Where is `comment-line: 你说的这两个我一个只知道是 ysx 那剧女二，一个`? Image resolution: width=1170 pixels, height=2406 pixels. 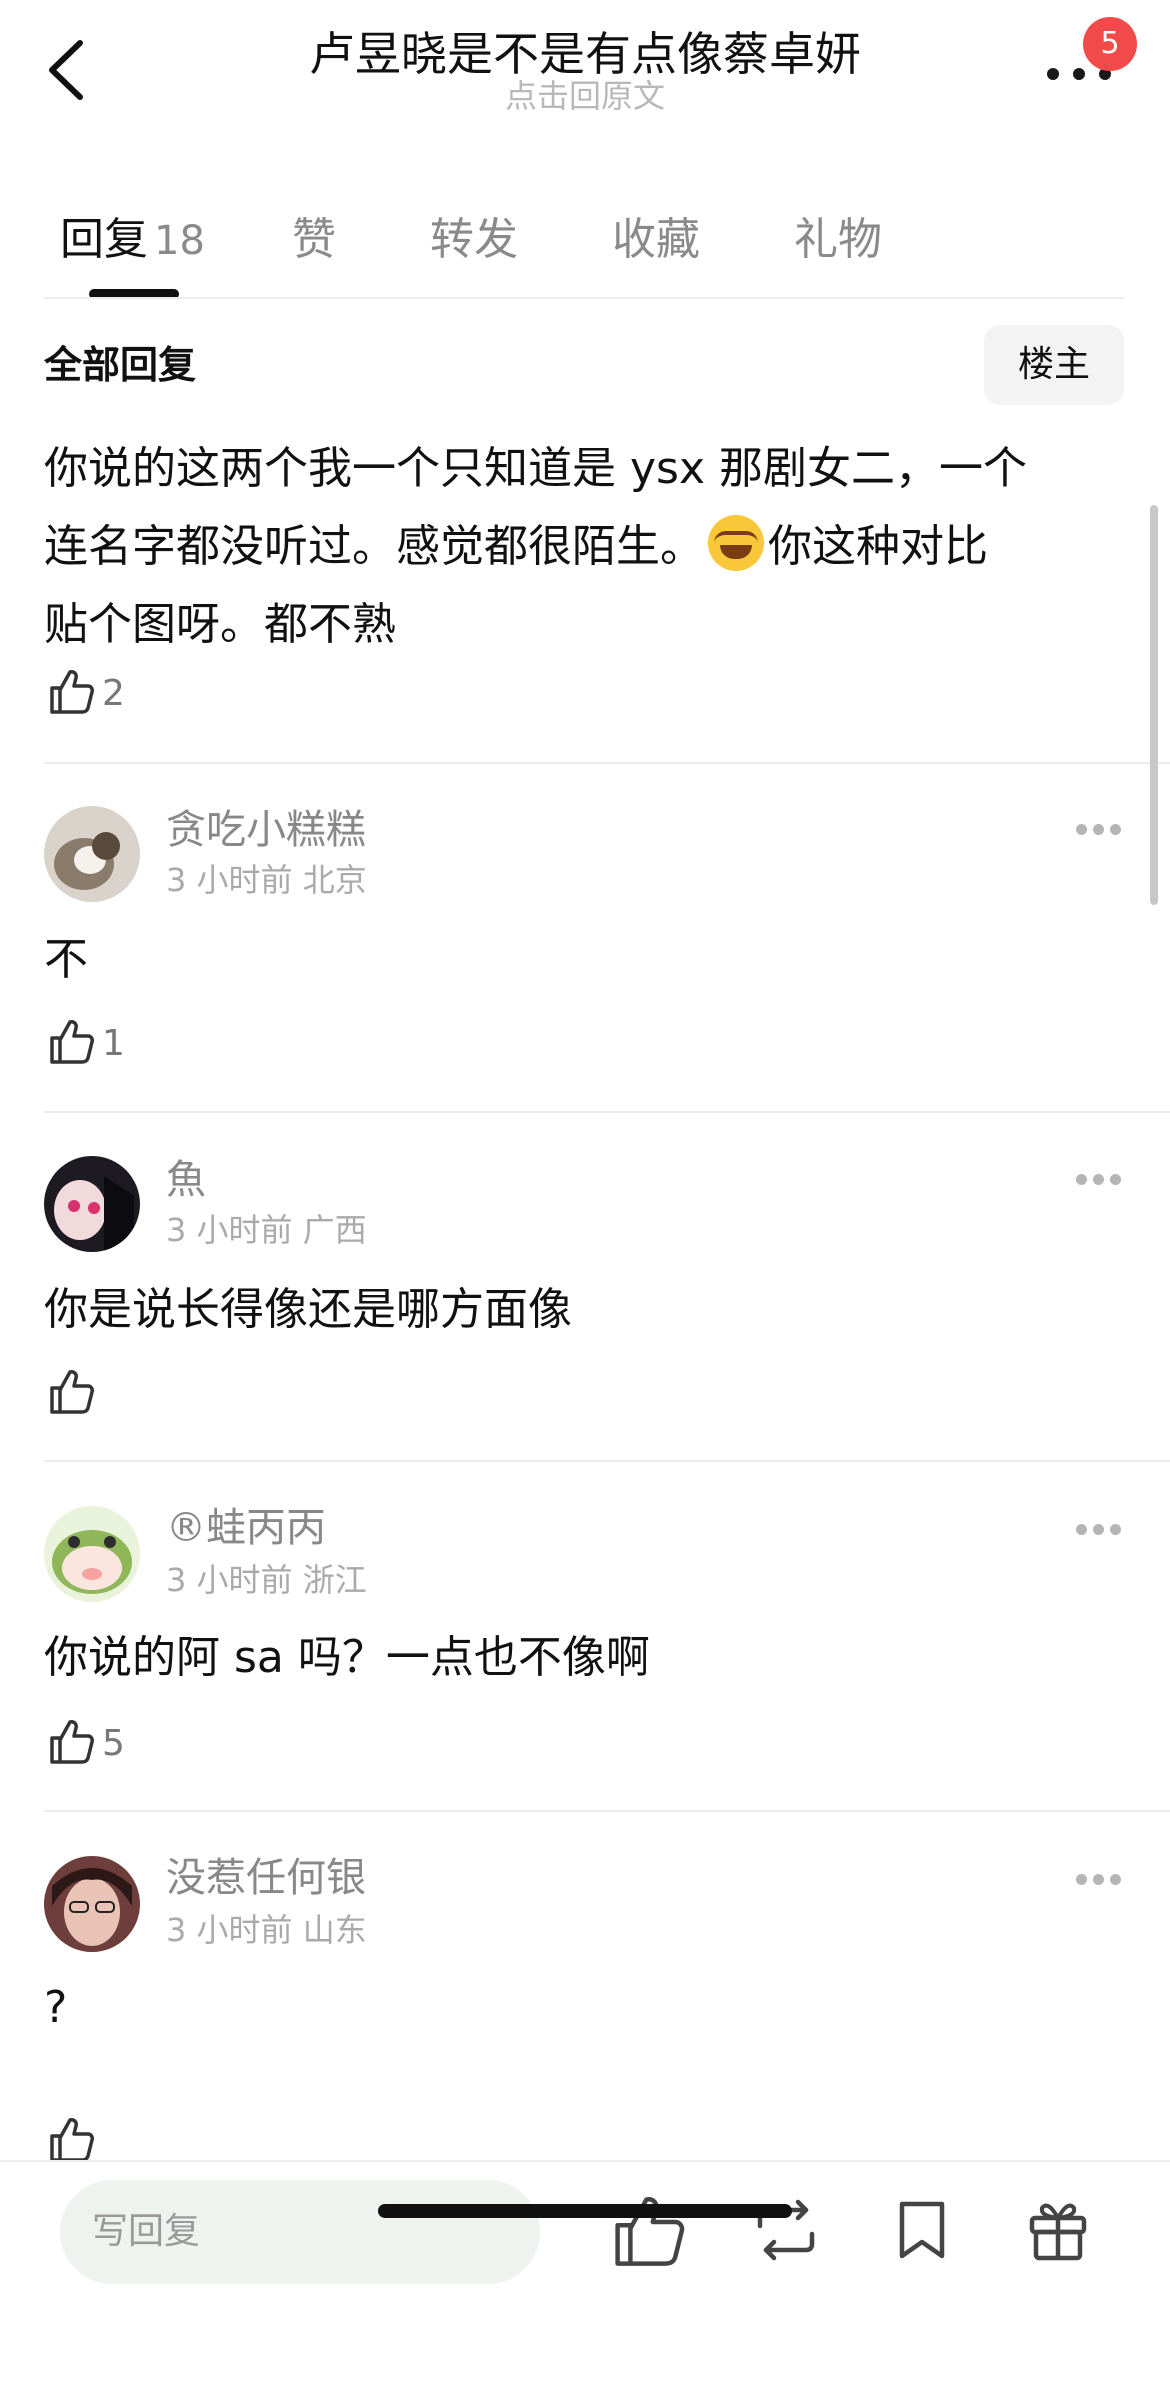
comment-line: 你说的这两个我一个只知道是 ysx 那剧女二，一个 is located at coordinates (535, 468).